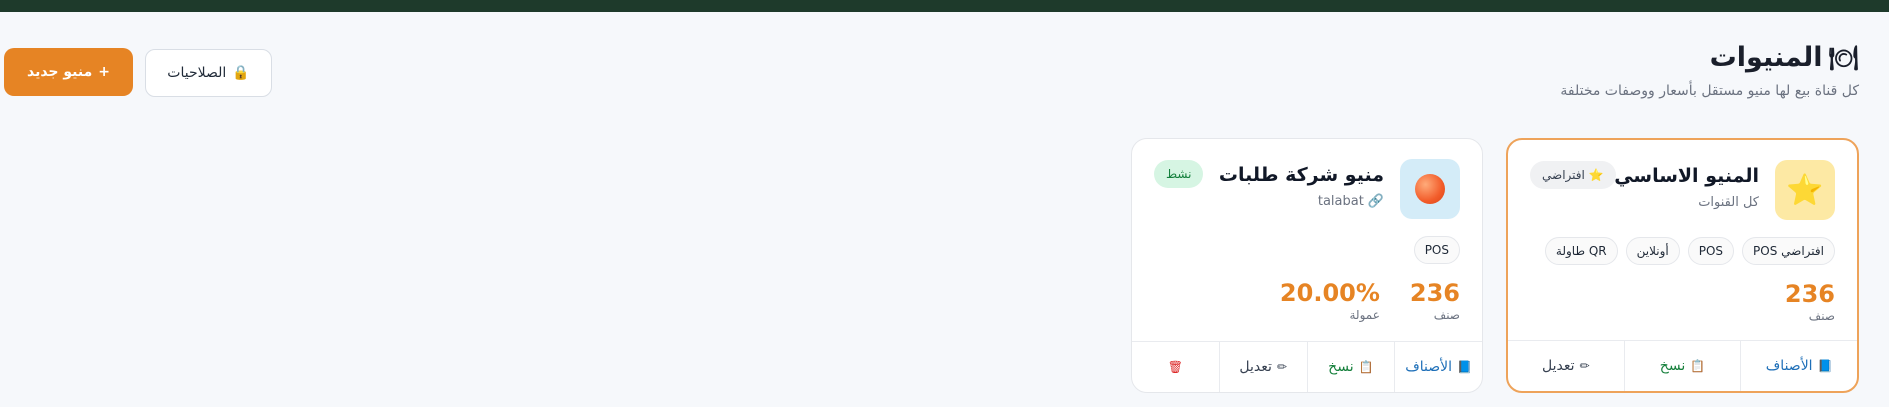  I want to click on star-badge-icon: ⭐, so click(1596, 175).